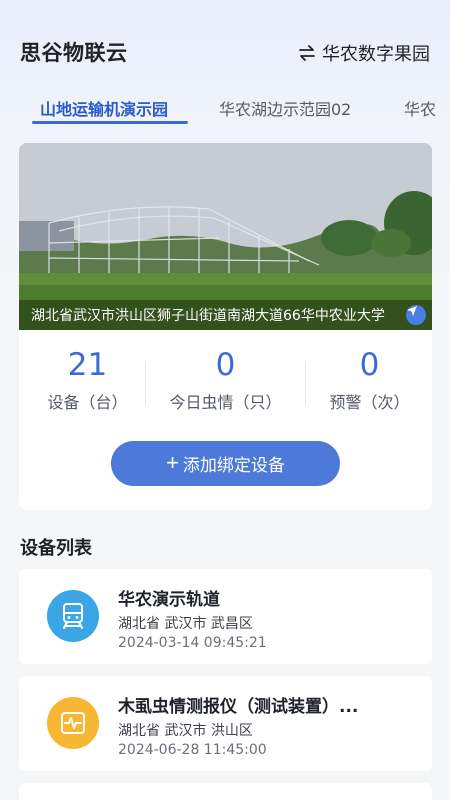 The height and width of the screenshot is (800, 450). I want to click on swap-arrows-icon, so click(307, 53).